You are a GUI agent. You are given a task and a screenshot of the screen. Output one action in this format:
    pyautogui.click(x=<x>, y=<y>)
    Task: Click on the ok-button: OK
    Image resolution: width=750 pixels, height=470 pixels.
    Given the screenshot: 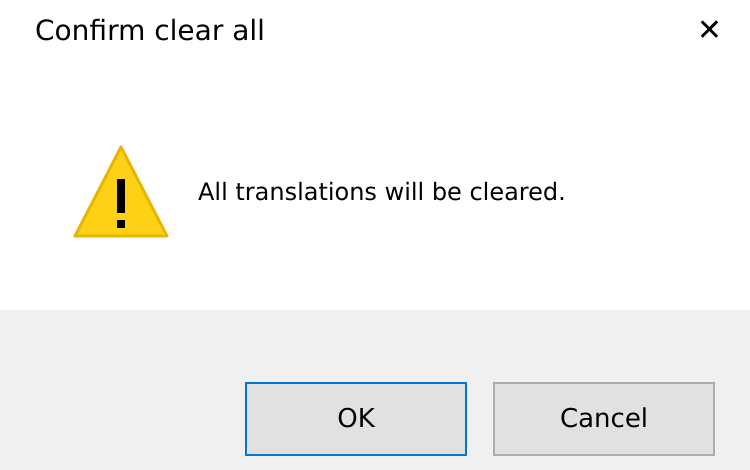 What is the action you would take?
    pyautogui.click(x=356, y=419)
    